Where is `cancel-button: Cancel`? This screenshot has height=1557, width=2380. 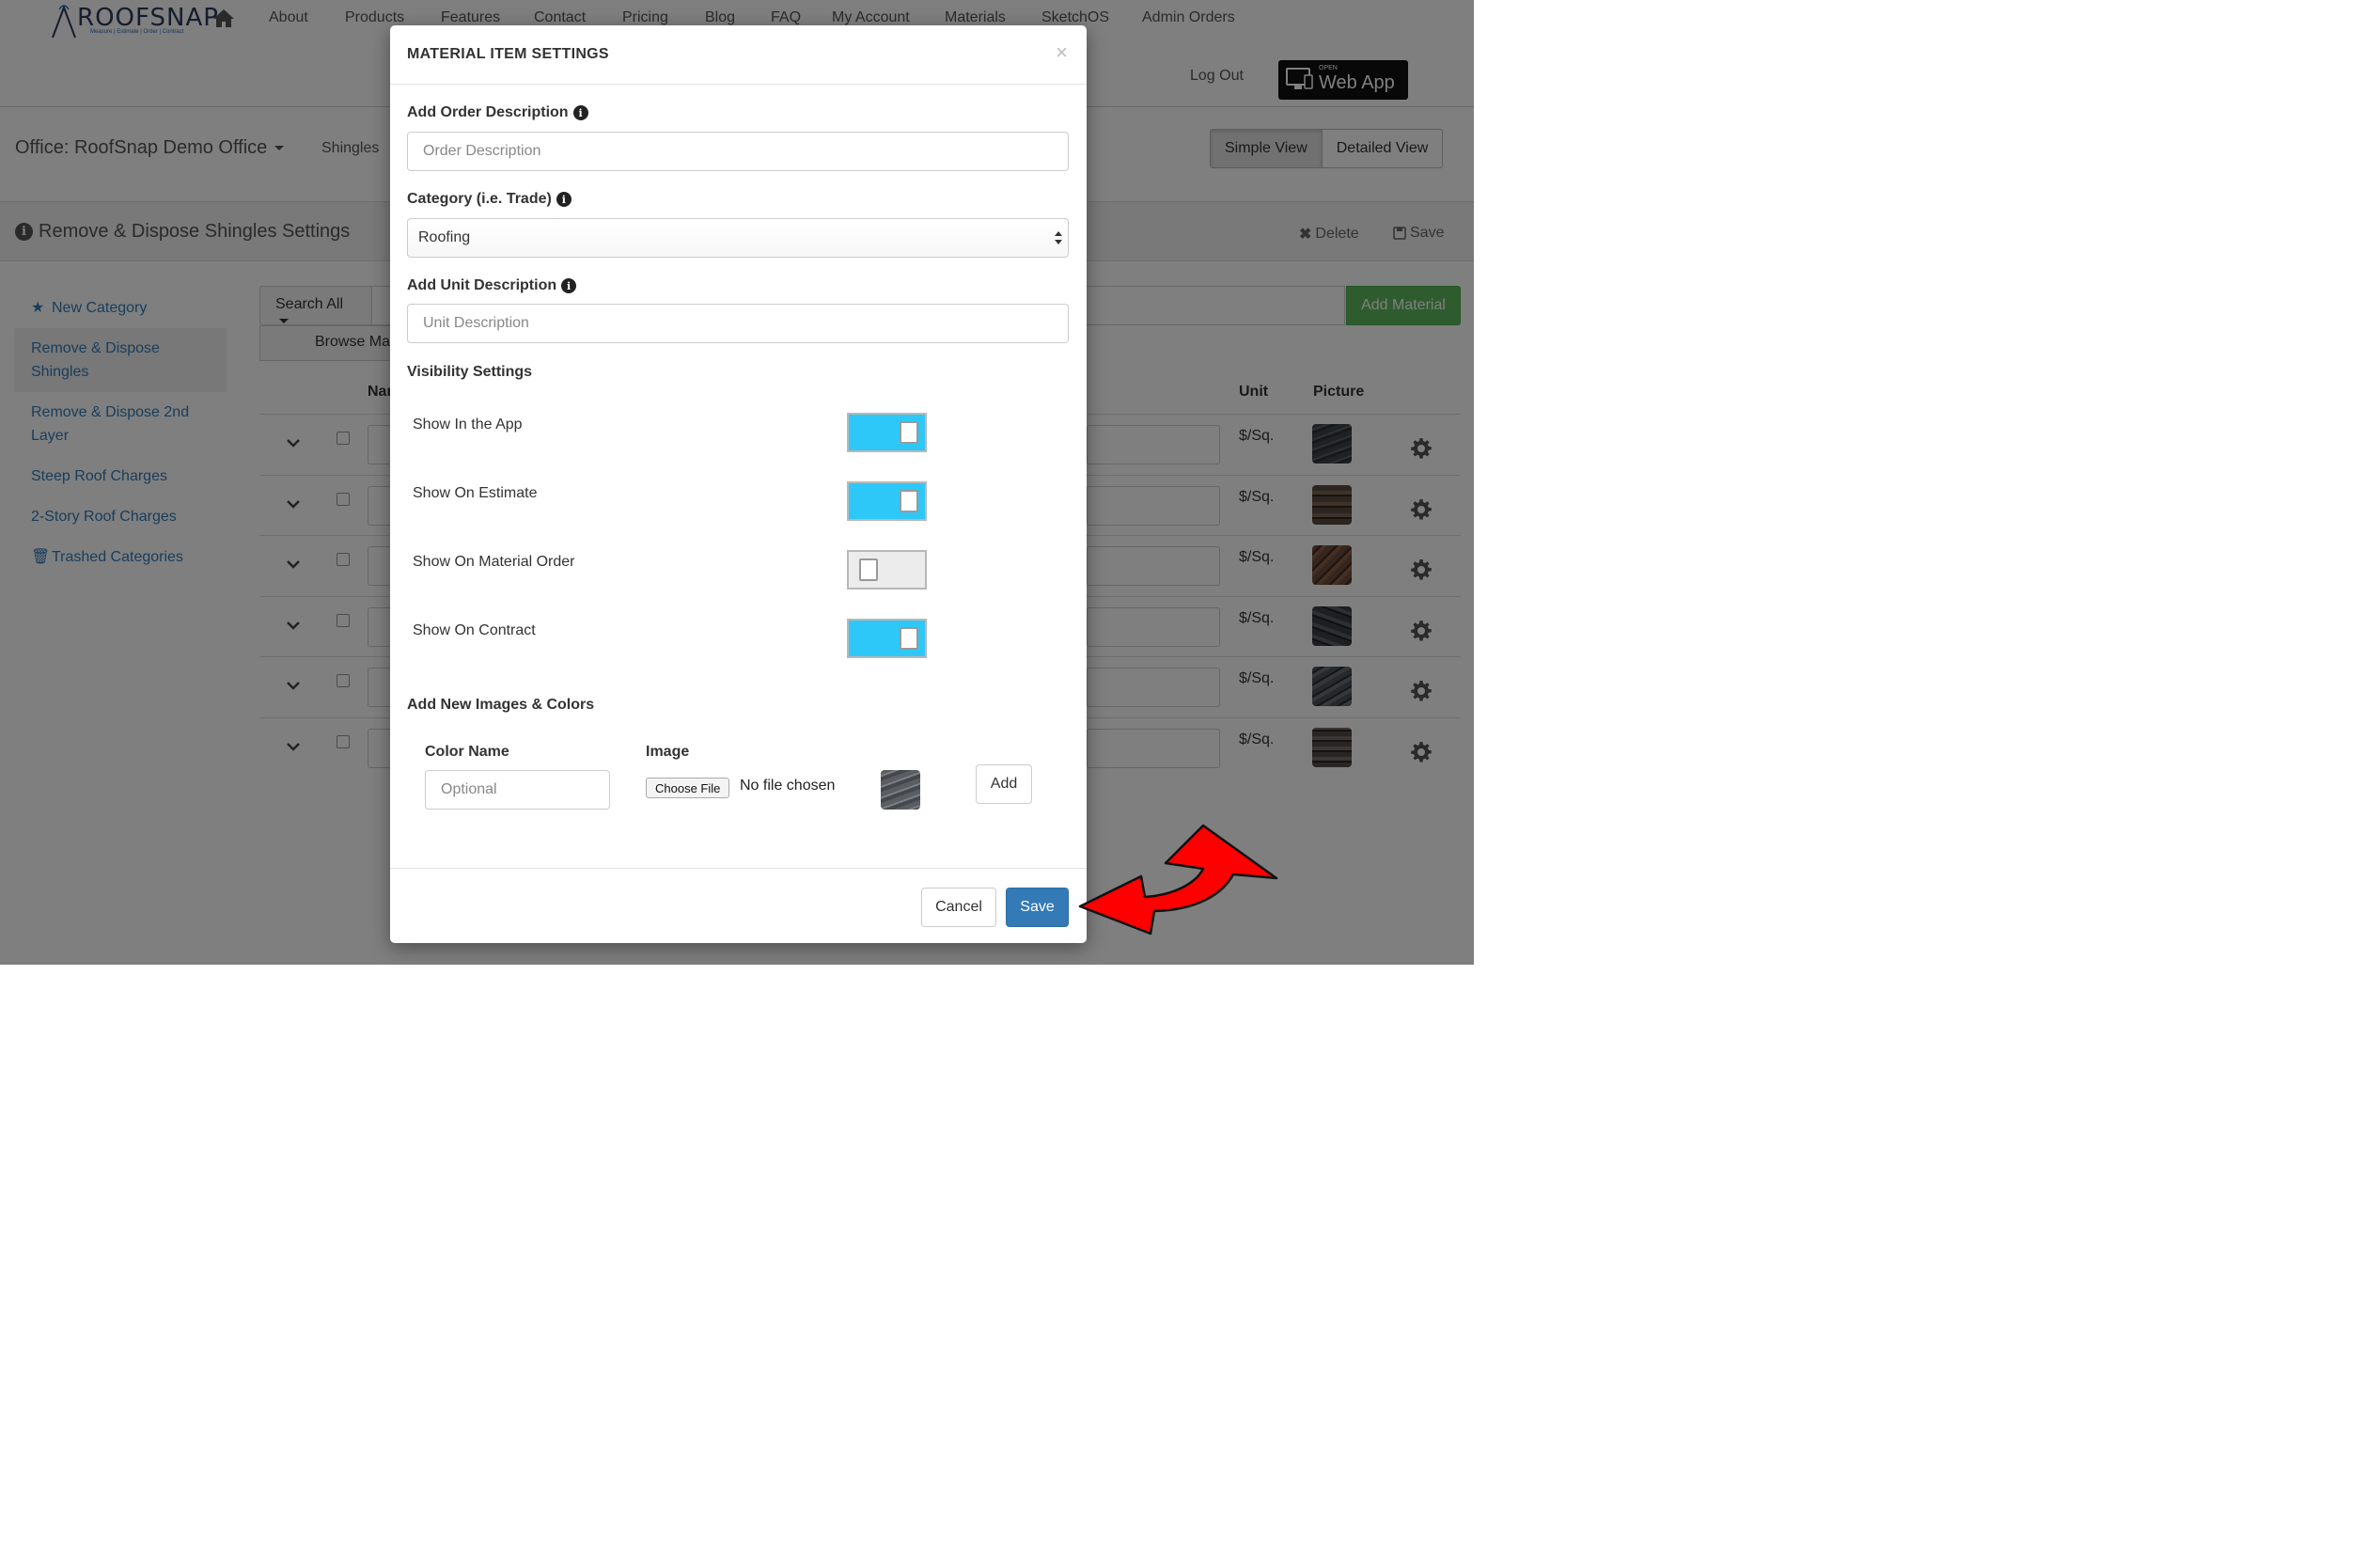 cancel-button: Cancel is located at coordinates (958, 907).